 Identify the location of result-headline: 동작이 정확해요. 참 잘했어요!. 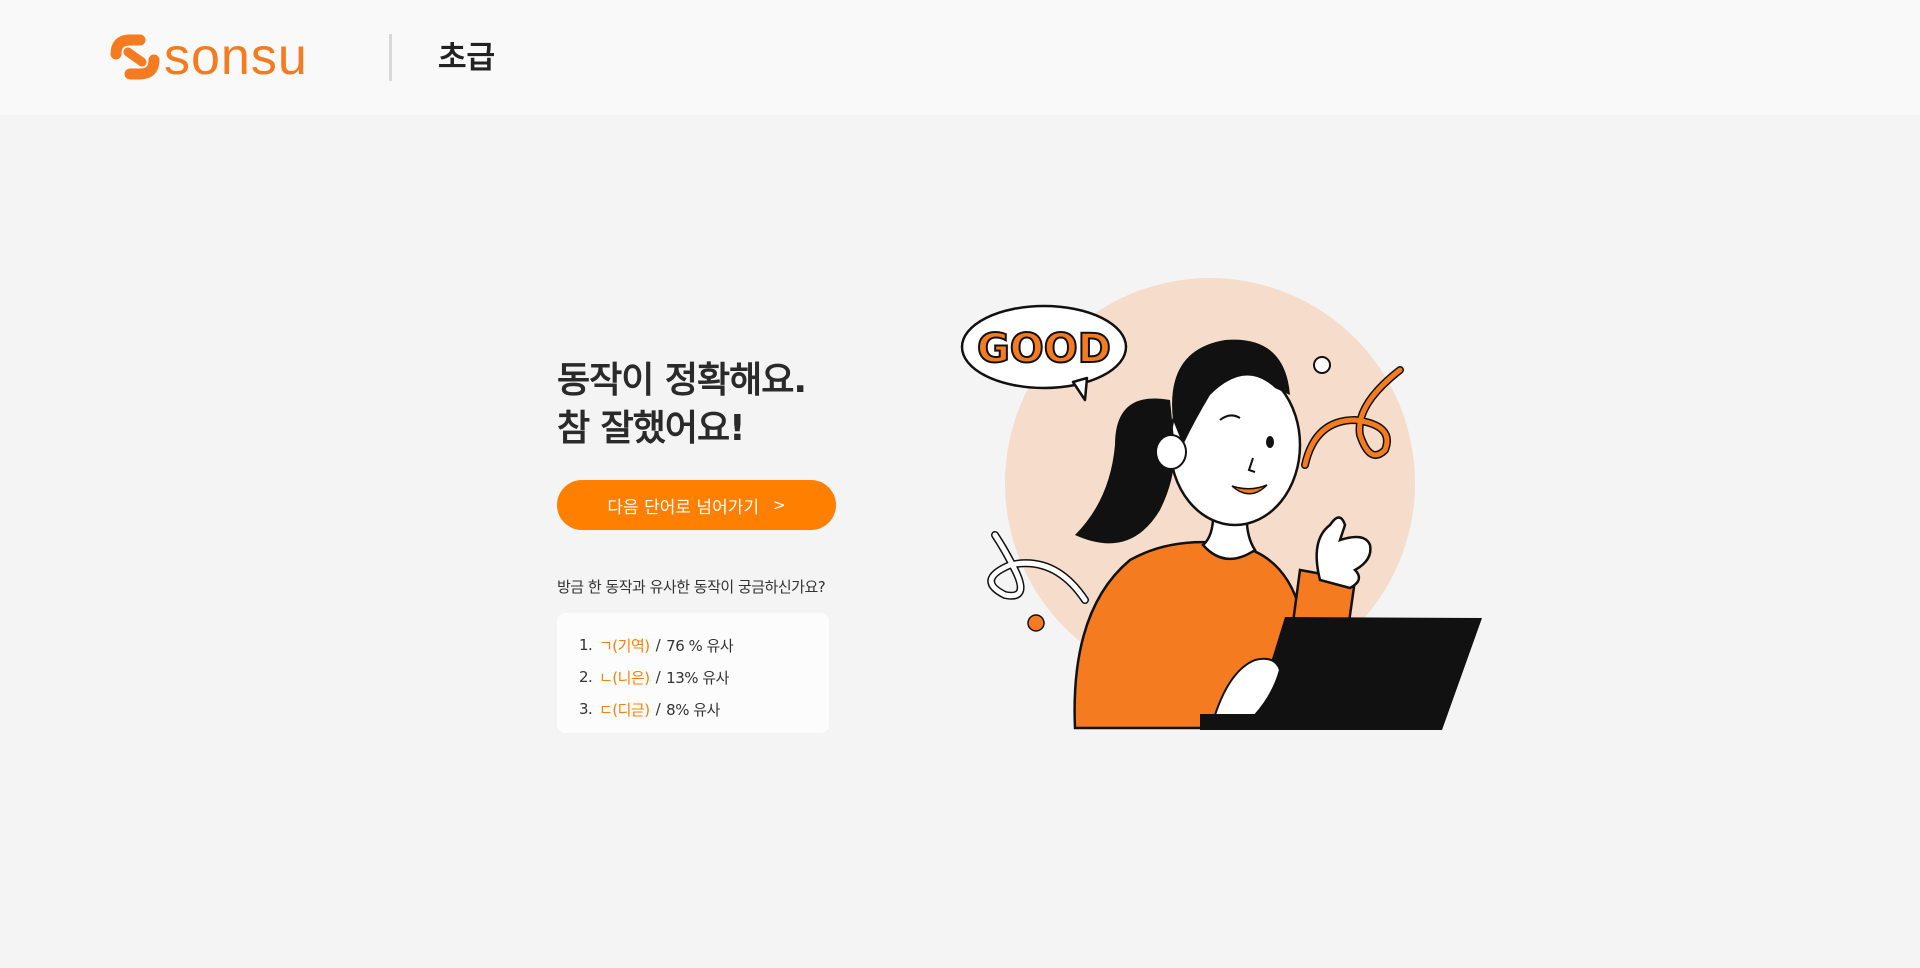
(682, 405).